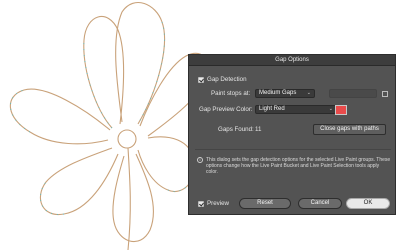  What do you see at coordinates (60, 116) in the screenshot?
I see `petal-left` at bounding box center [60, 116].